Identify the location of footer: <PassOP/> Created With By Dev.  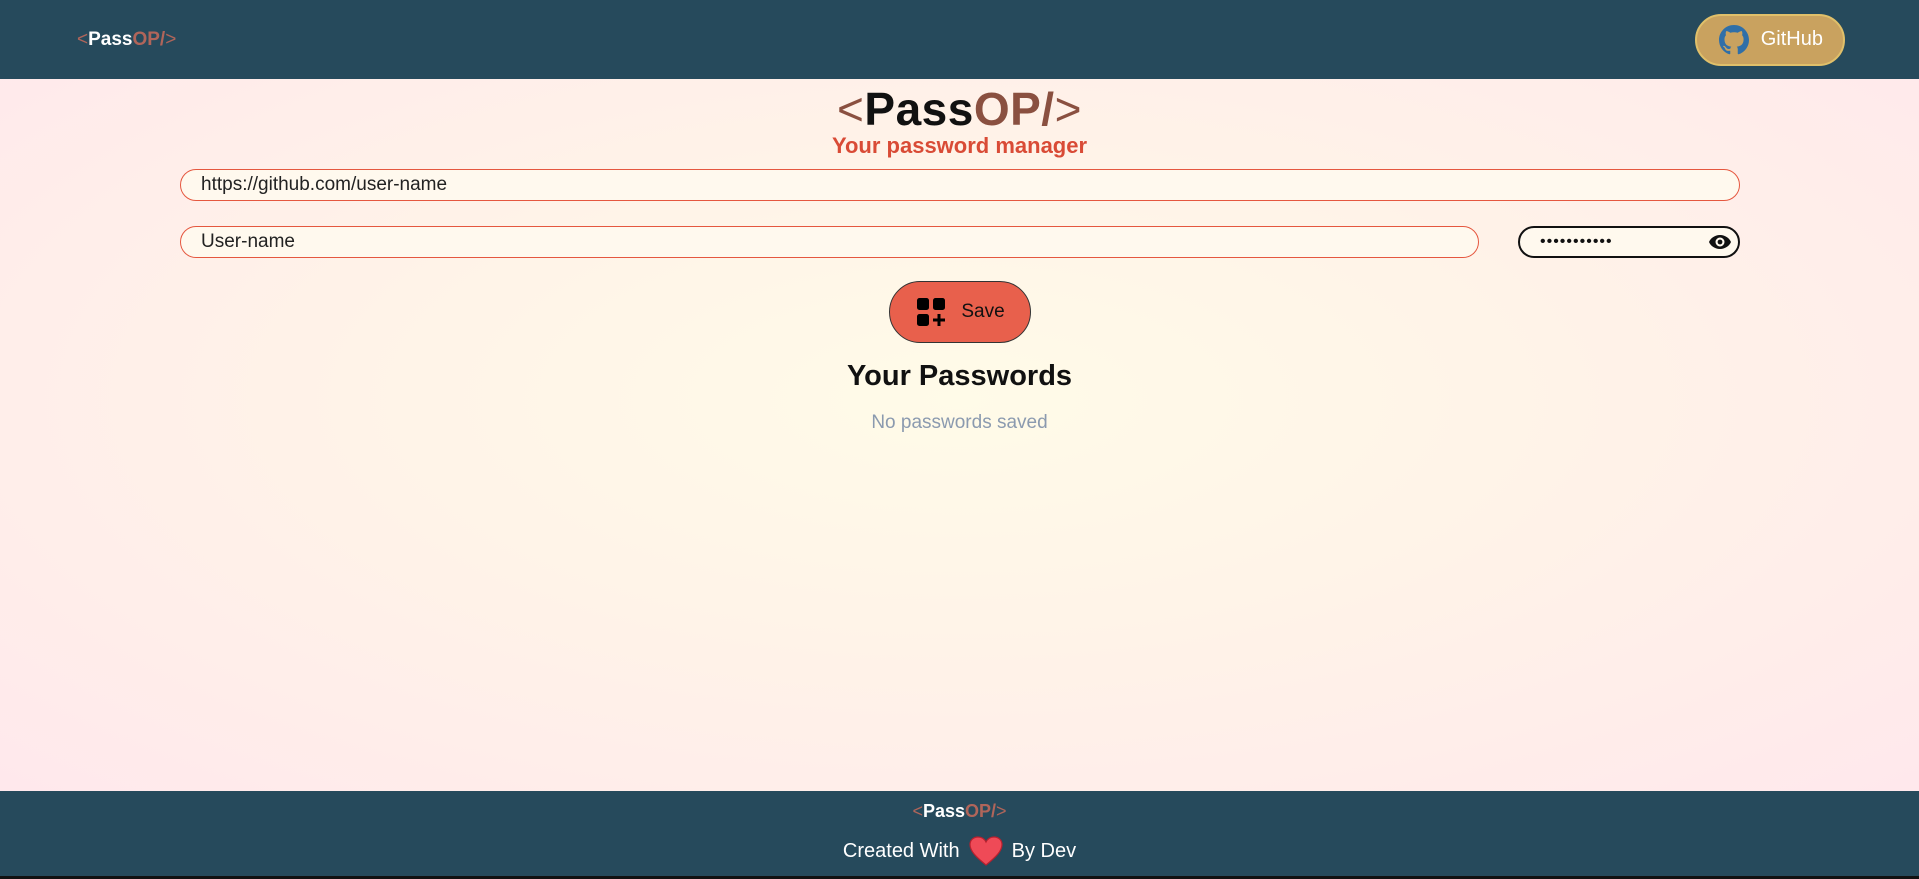
(959, 835).